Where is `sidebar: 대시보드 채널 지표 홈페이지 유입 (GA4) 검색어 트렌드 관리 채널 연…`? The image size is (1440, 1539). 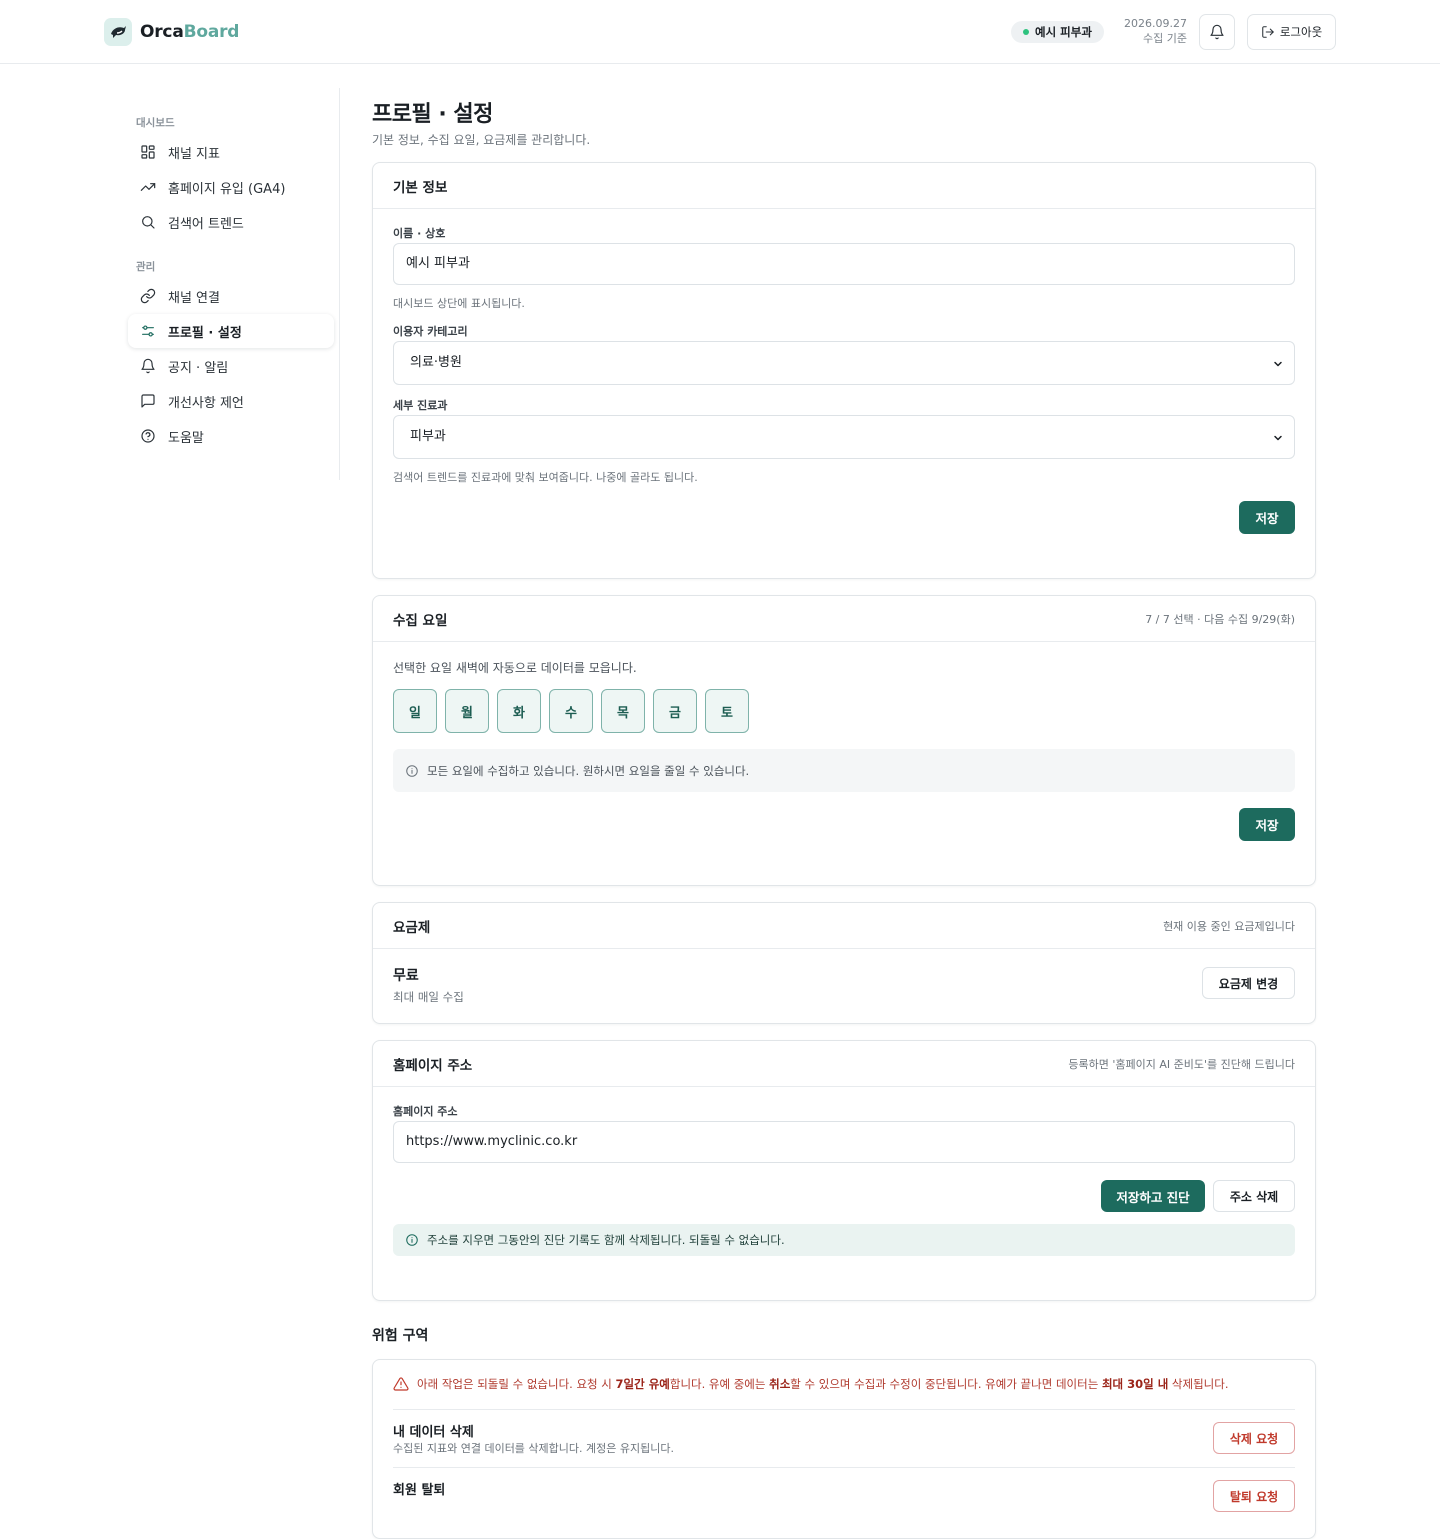
sidebar: 대시보드 채널 지표 홈페이지 유입 (GA4) 검색어 트렌드 관리 채널 연… is located at coordinates (234, 284).